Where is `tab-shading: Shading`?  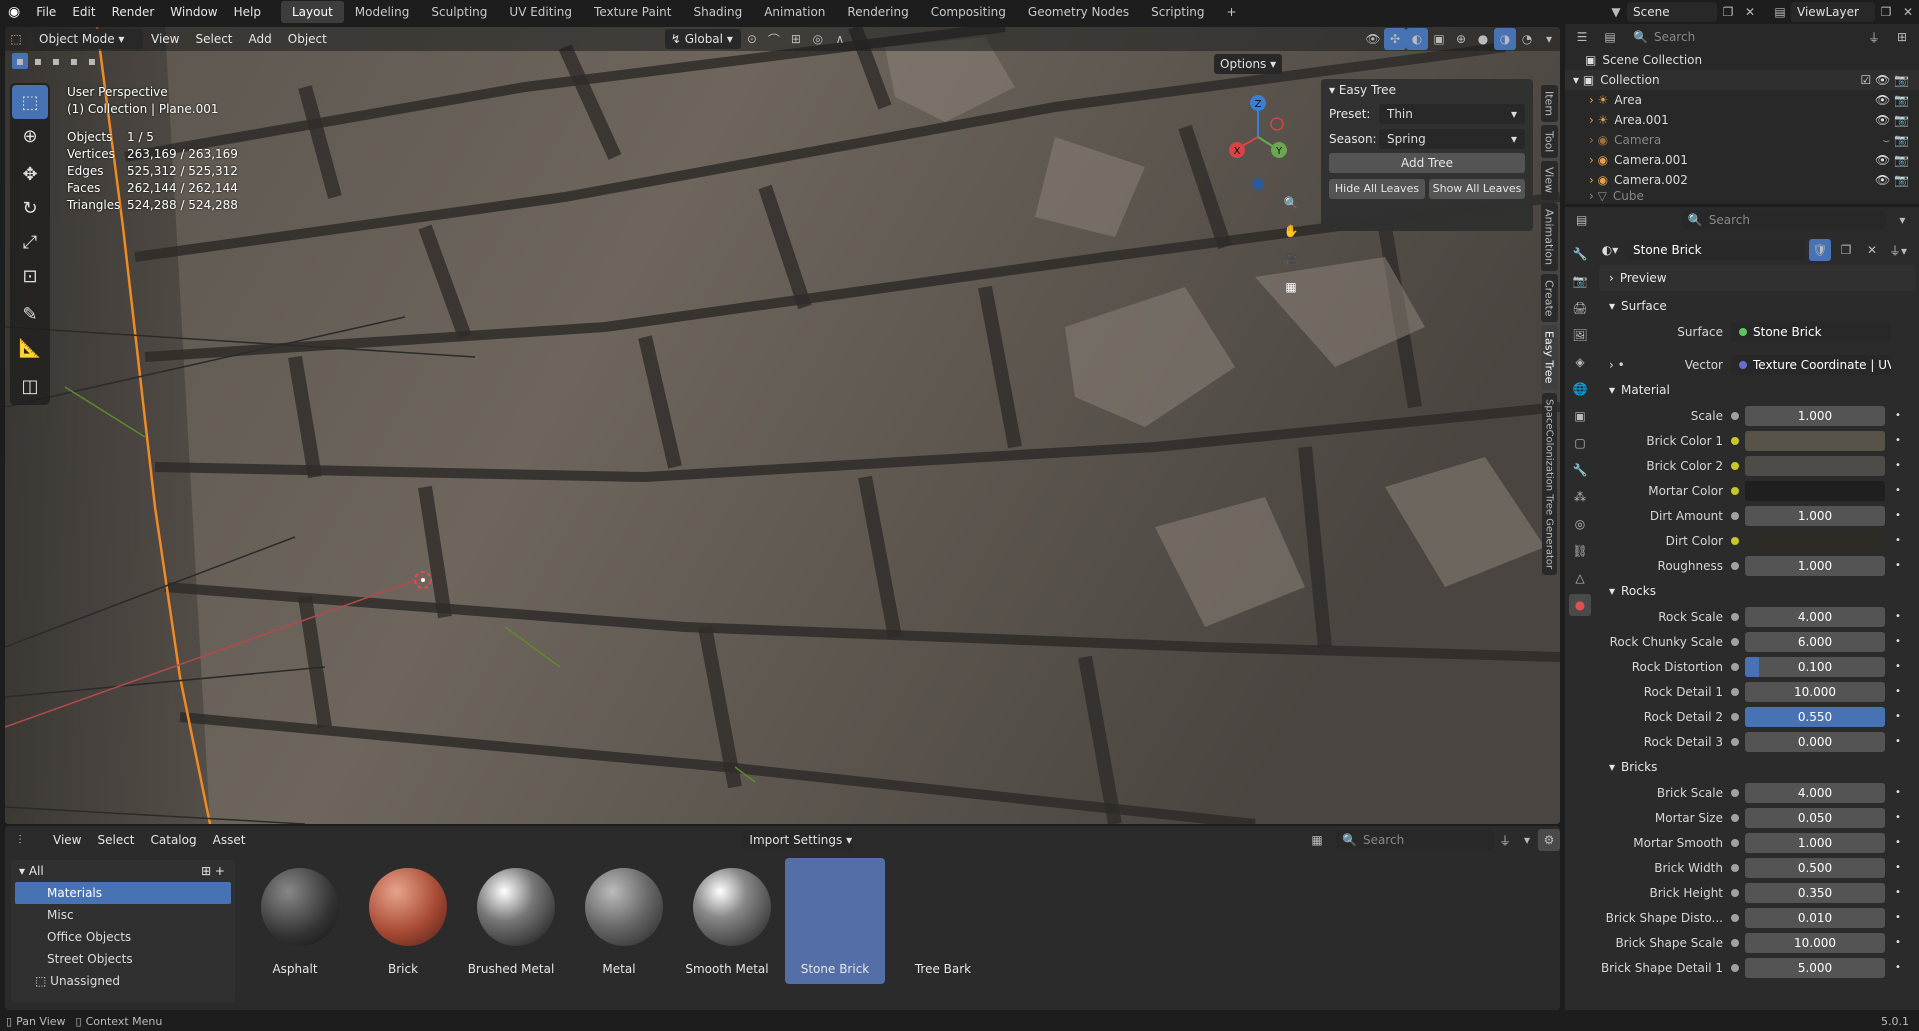
tab-shading: Shading is located at coordinates (717, 12).